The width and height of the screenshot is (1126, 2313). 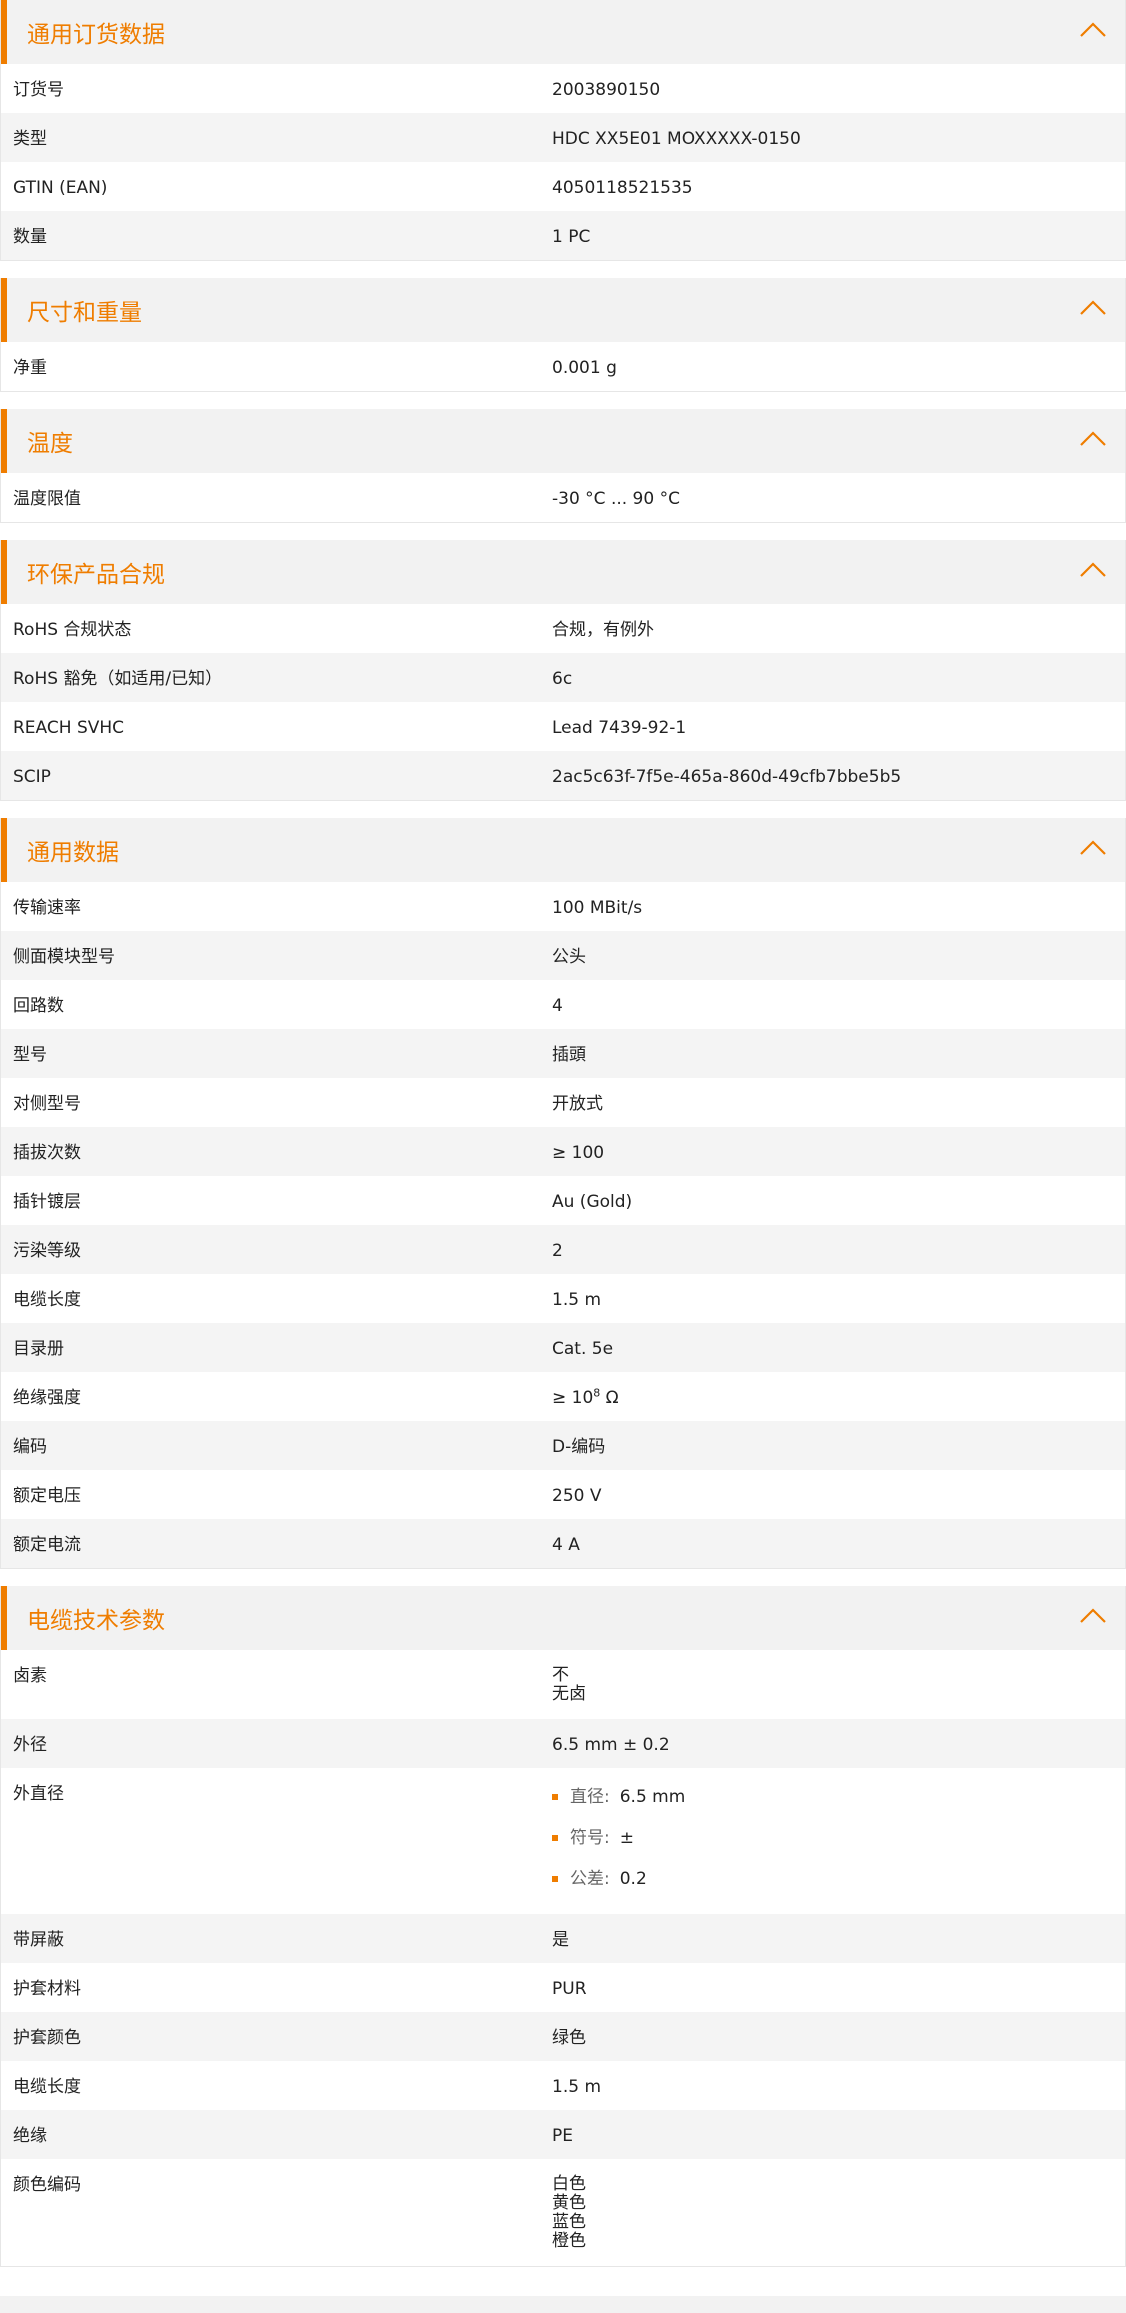 I want to click on row-value: 2ac5c63f-7f5e-465a-860d-49cfb7bbe5b5, so click(x=727, y=777).